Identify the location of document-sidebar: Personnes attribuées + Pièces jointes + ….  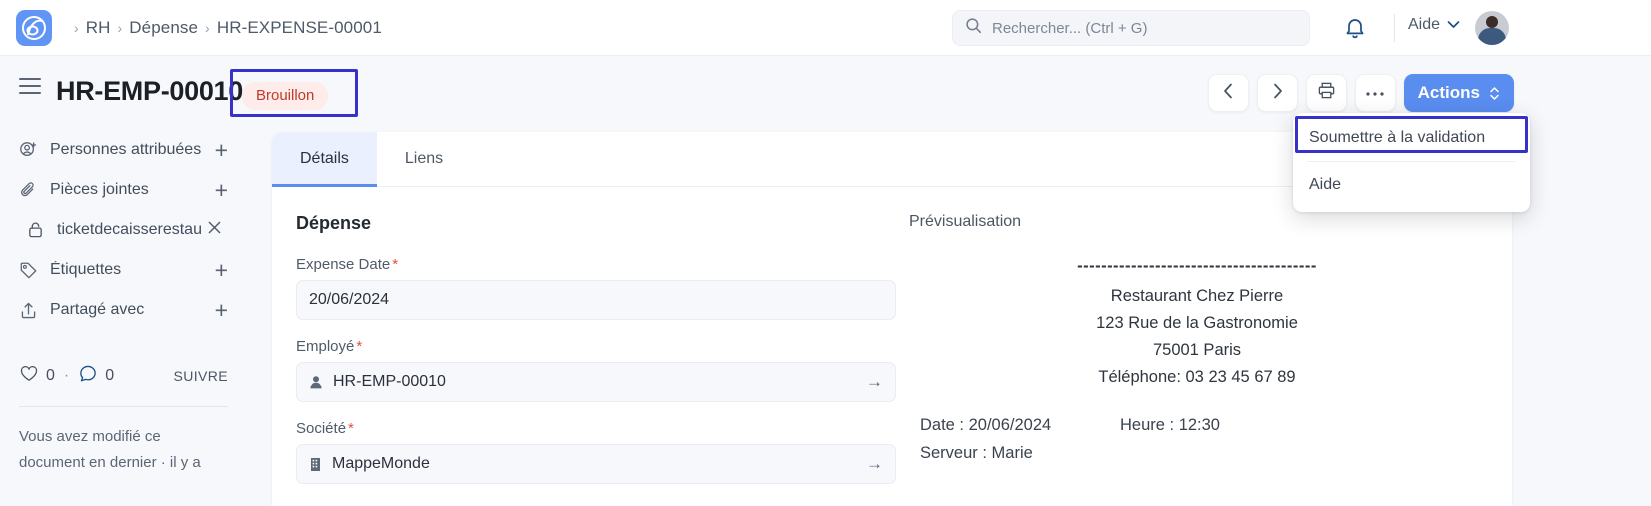
(125, 318).